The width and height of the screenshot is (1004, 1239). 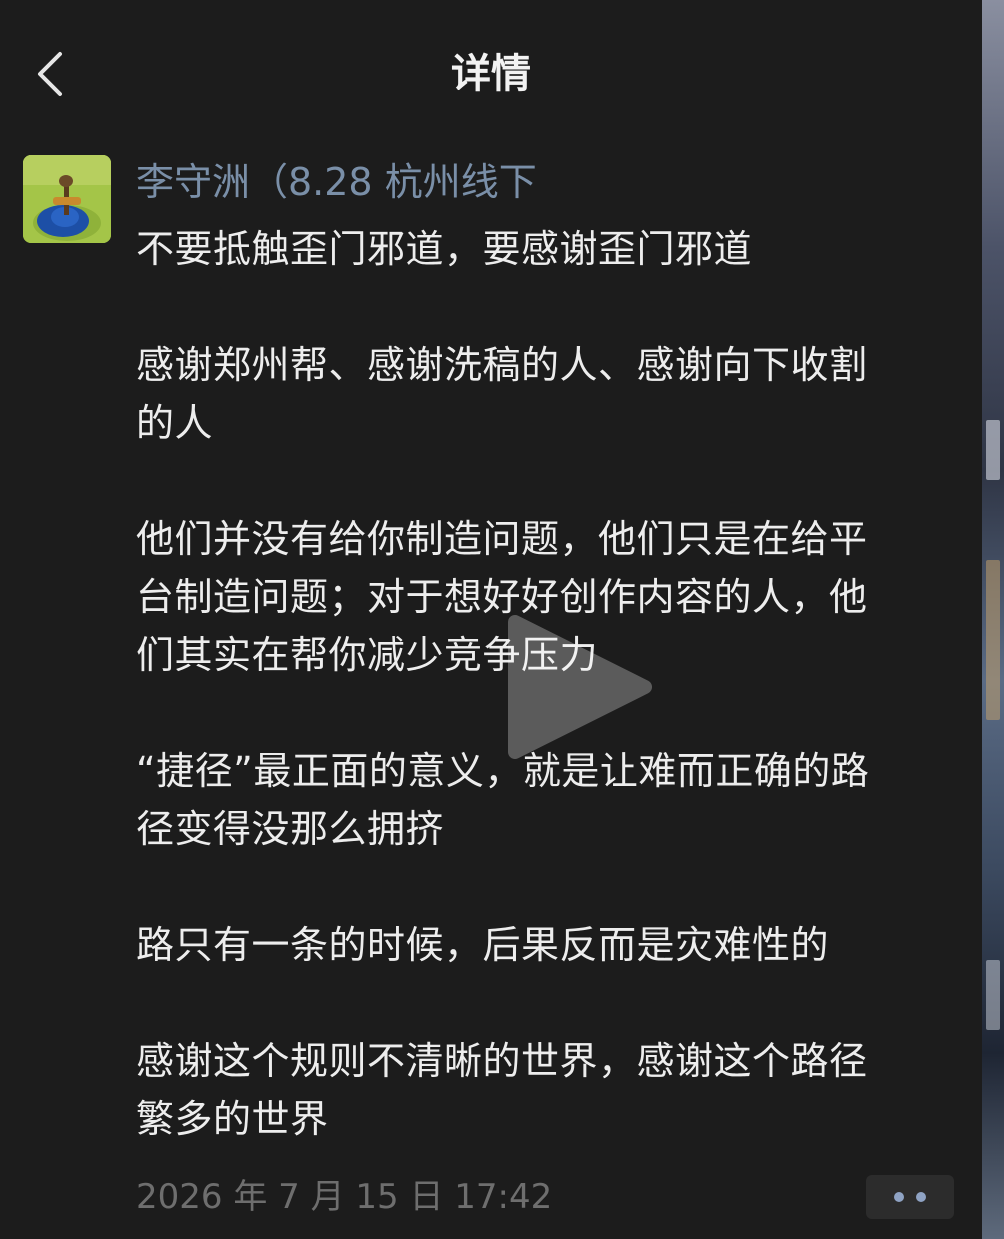 I want to click on text-line: 的人, so click(x=175, y=423).